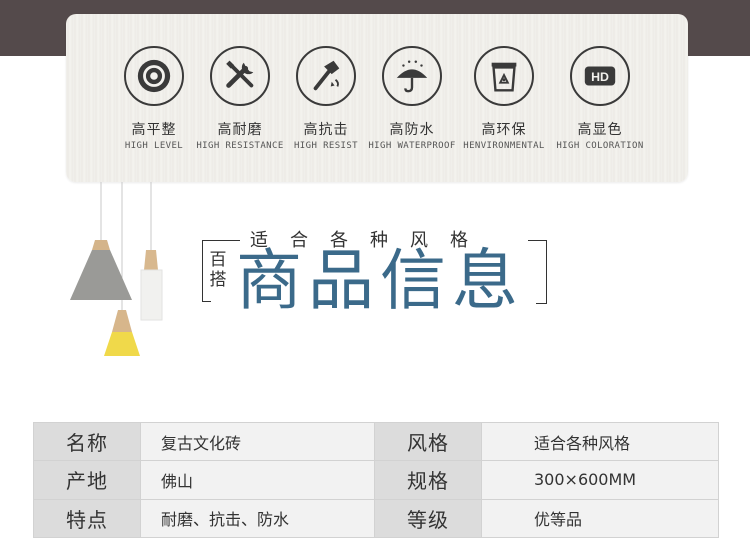  I want to click on umbrella-icon, so click(412, 76).